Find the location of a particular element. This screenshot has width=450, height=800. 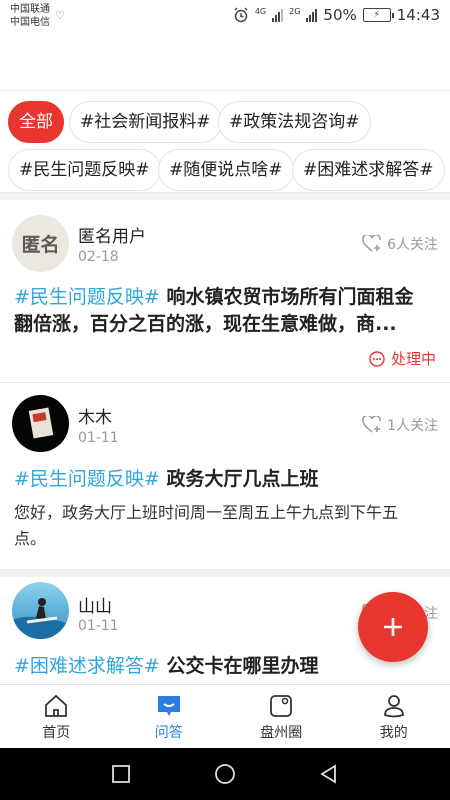

carrier-info: 中国联通 中国电信 is located at coordinates (30, 16).